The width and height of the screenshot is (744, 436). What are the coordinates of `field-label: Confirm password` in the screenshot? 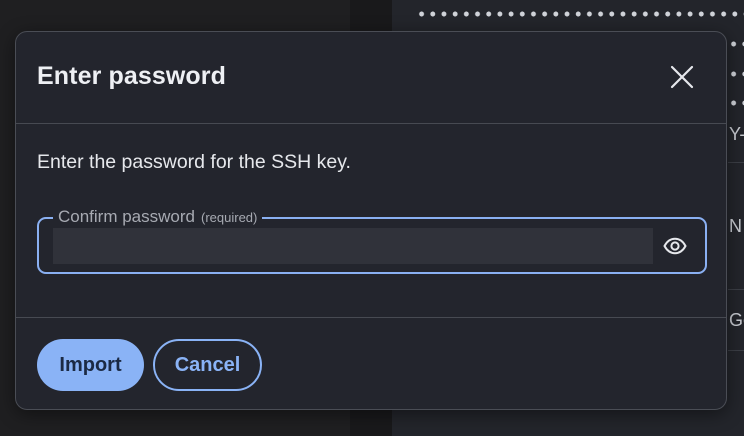 It's located at (126, 216).